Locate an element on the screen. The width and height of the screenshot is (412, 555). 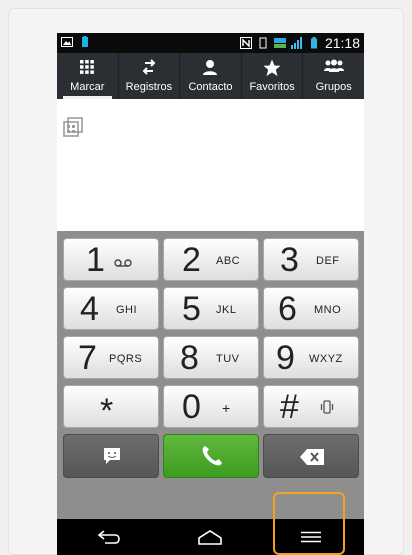
tab-contacto: Contacto is located at coordinates (211, 76).